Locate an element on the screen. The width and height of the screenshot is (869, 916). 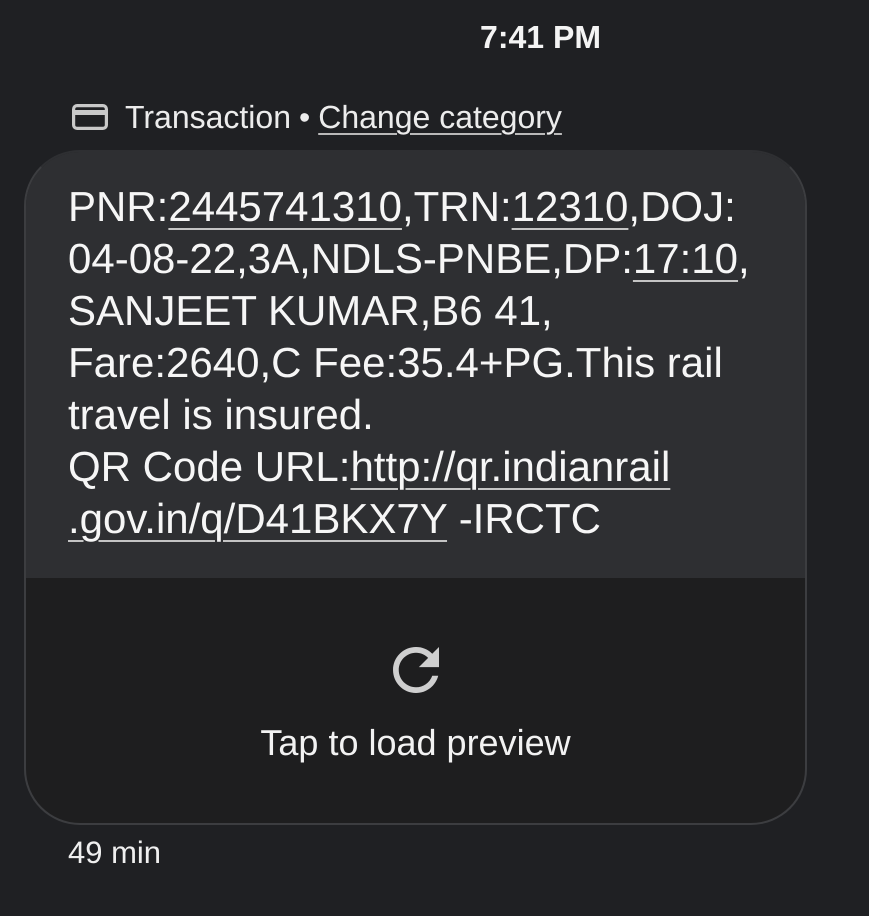
refresh-icon is located at coordinates (415, 670).